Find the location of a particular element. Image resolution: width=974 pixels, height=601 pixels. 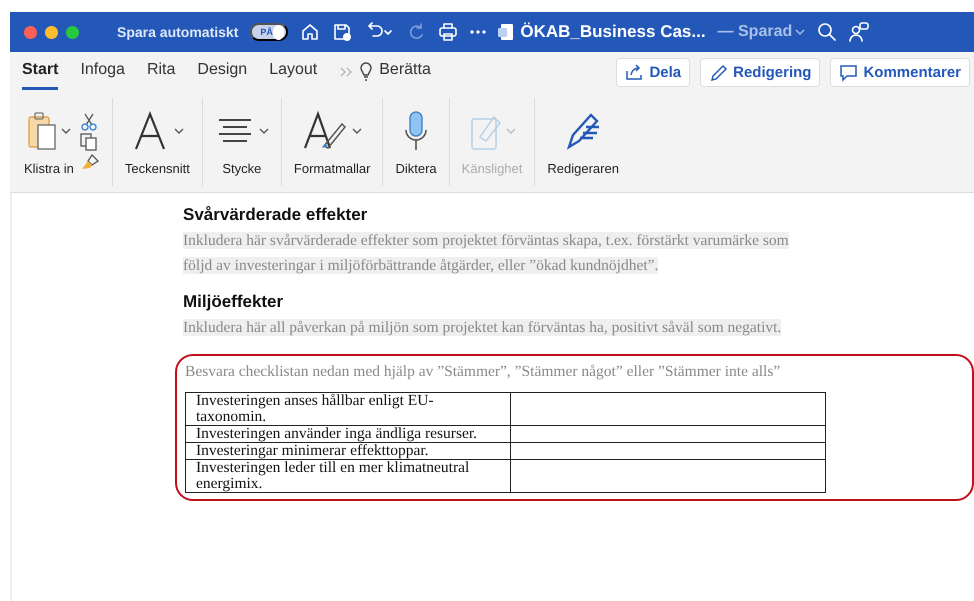

clipboard-icon is located at coordinates (41, 130).